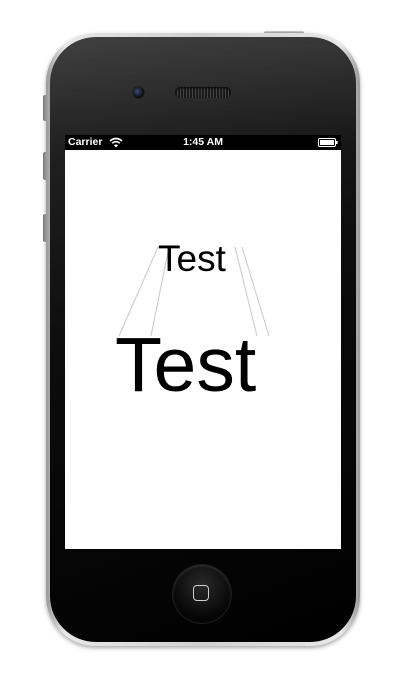 The height and width of the screenshot is (689, 400). I want to click on battery-icon, so click(328, 142).